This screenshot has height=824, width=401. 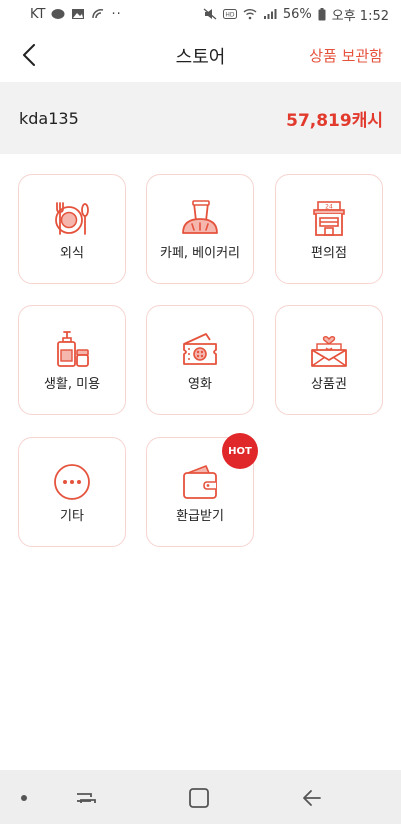 I want to click on battery-icon, so click(x=322, y=13).